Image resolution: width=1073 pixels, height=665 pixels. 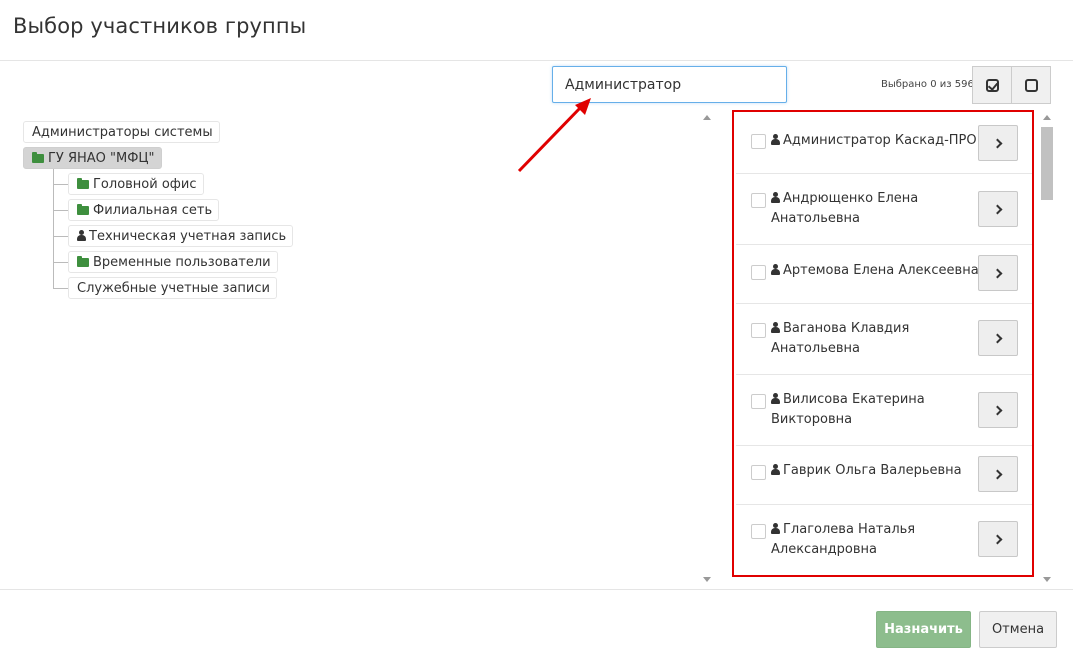 I want to click on deselect-all-button, so click(x=1031, y=85).